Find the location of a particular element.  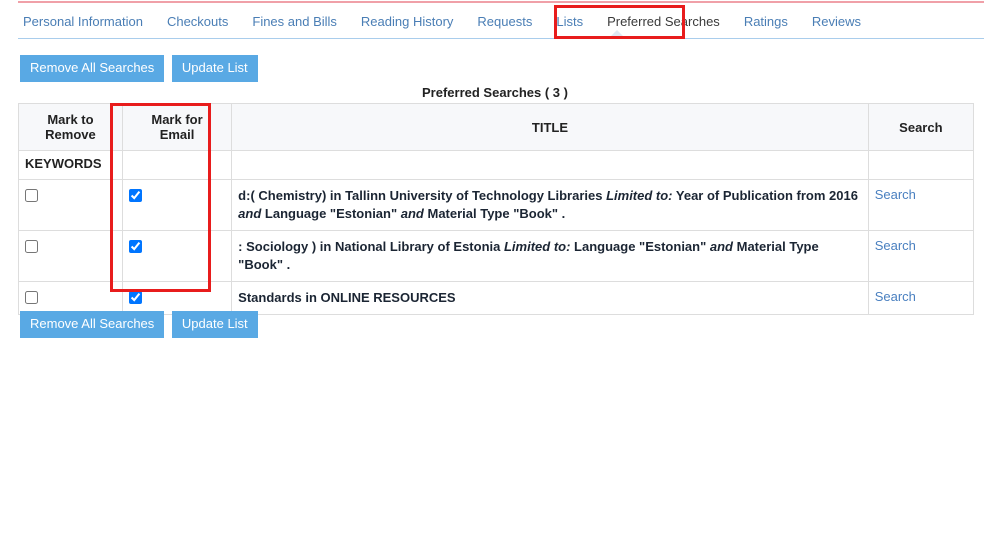

tab-bar-underline is located at coordinates (501, 38).